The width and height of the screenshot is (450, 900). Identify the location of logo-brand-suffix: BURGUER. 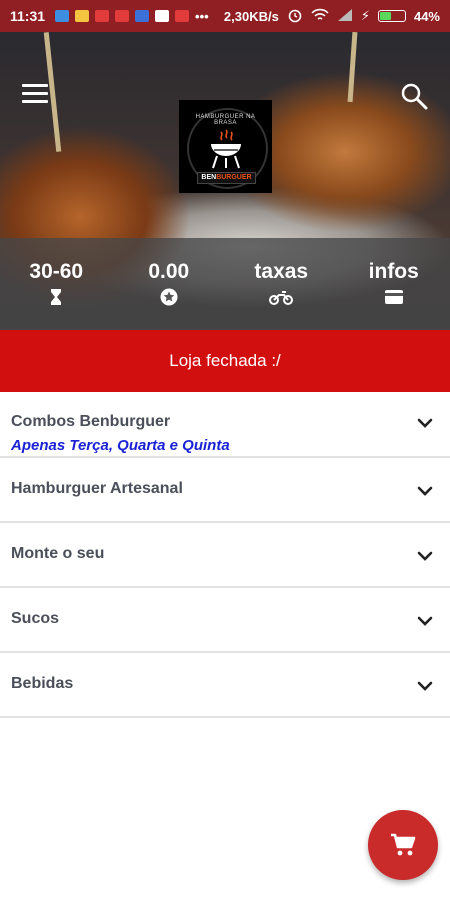
(234, 177).